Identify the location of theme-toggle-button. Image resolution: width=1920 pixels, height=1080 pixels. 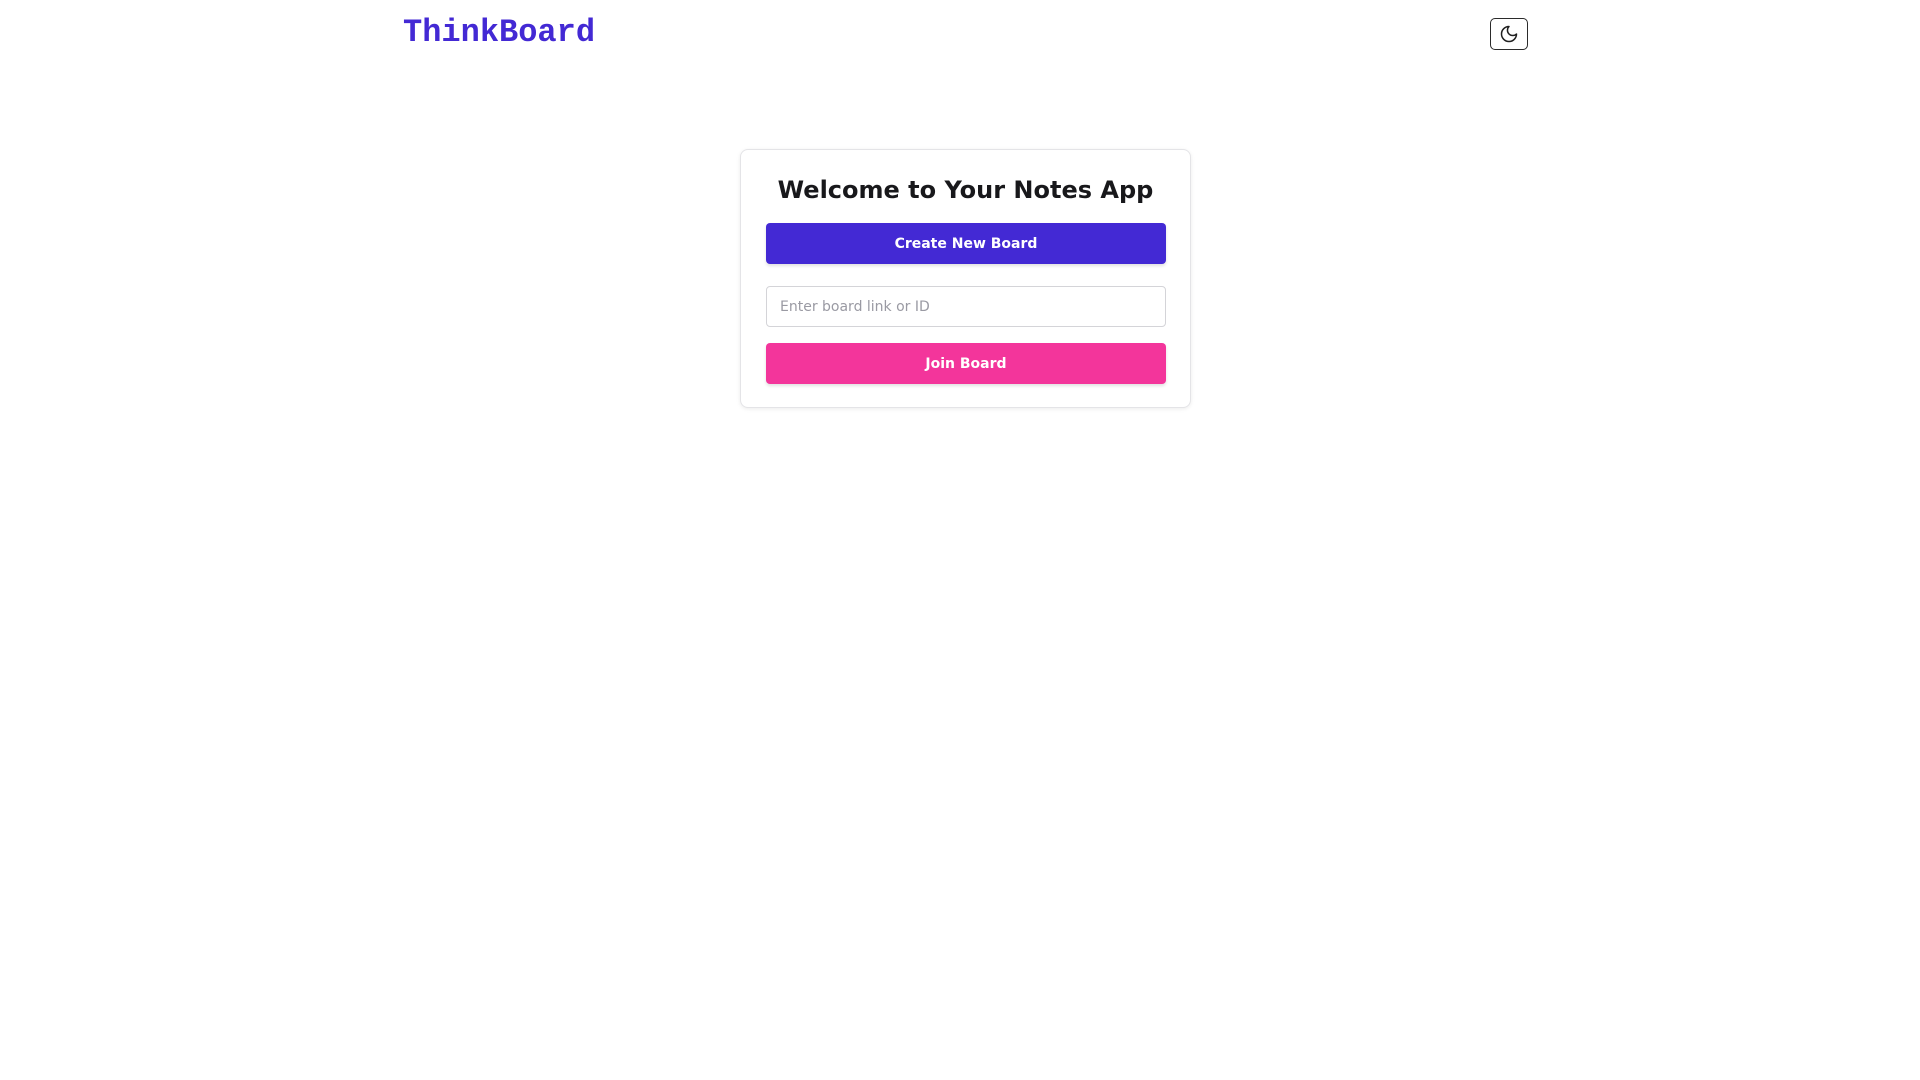
(1509, 34).